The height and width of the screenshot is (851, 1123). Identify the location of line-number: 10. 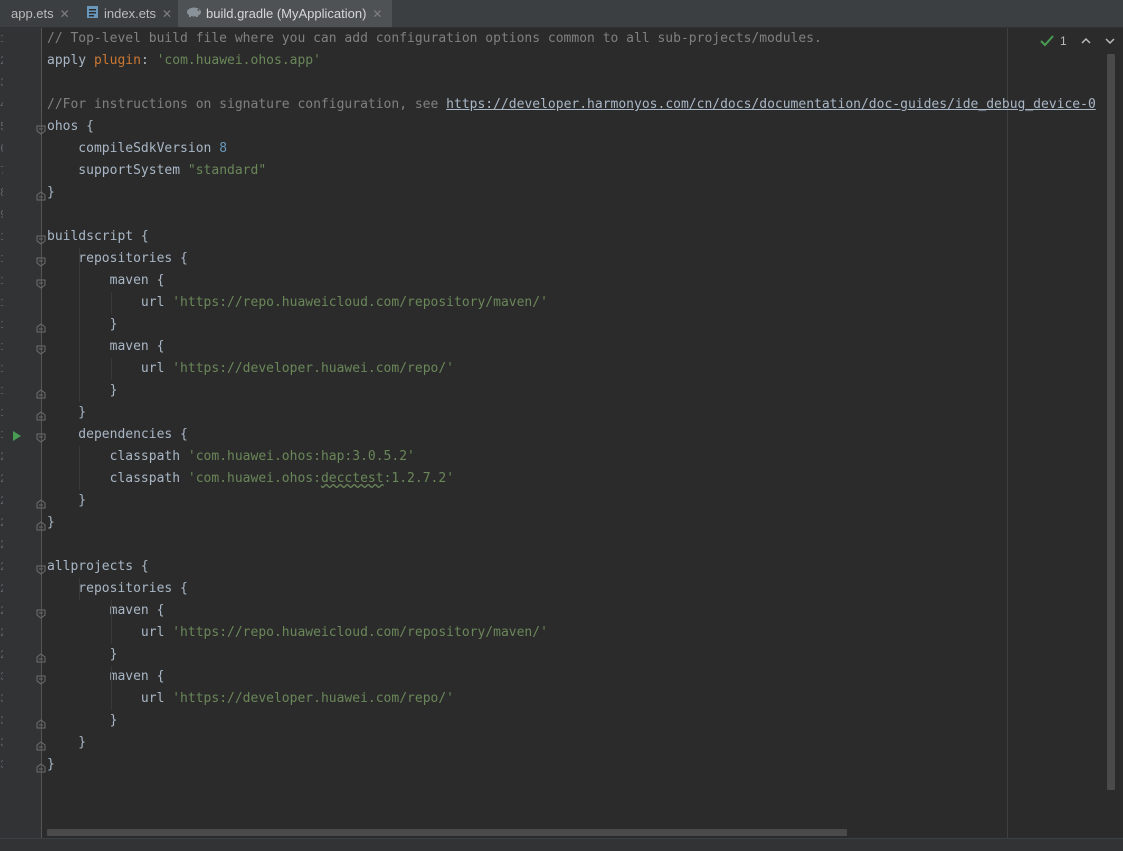
(1, 237).